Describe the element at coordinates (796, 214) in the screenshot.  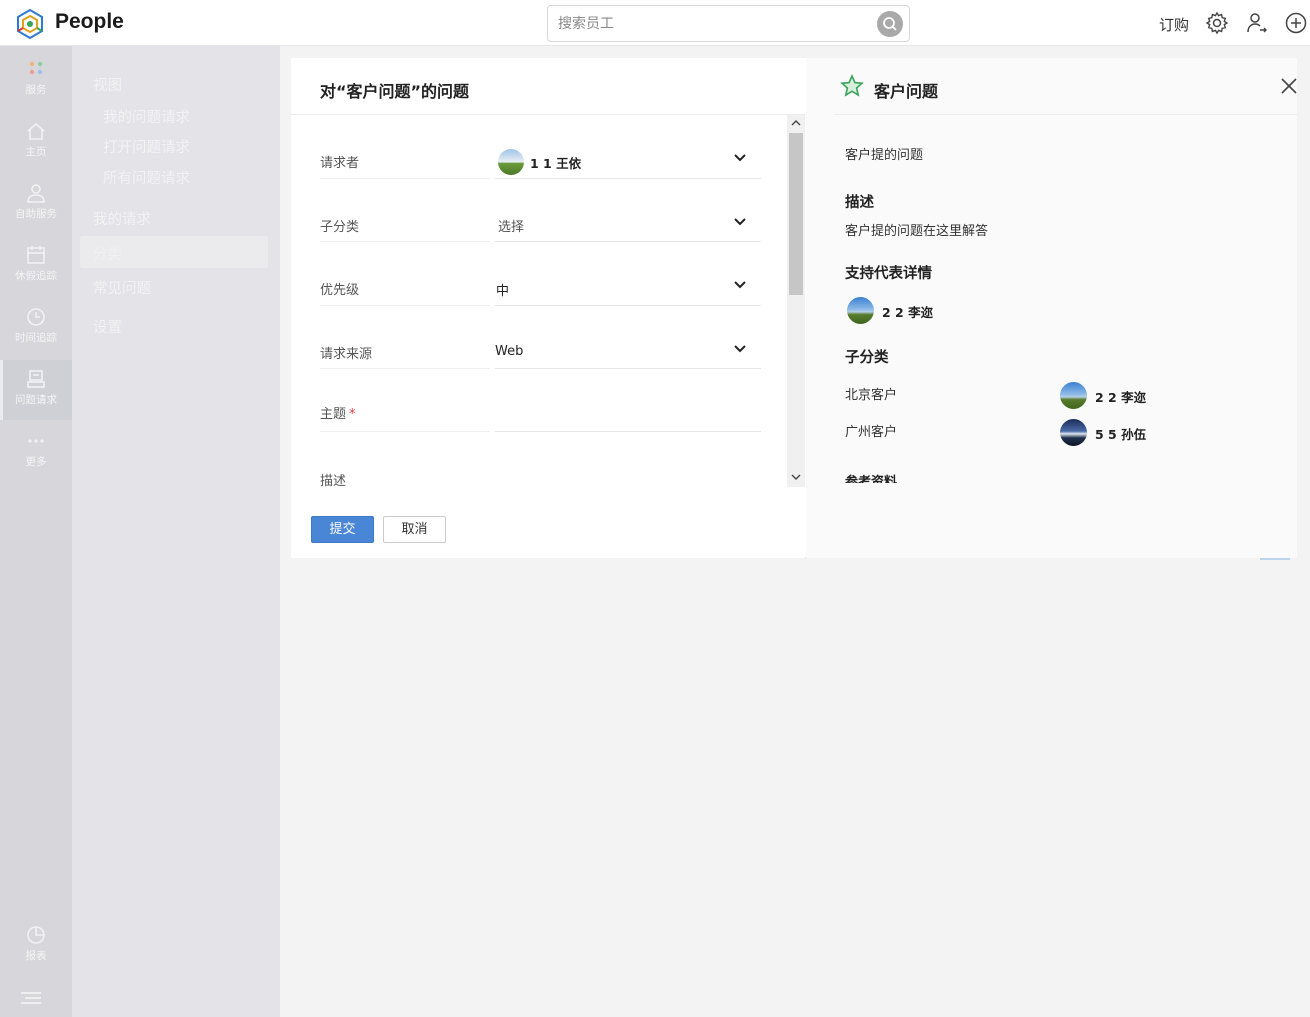
I see `scroll-thumb` at that location.